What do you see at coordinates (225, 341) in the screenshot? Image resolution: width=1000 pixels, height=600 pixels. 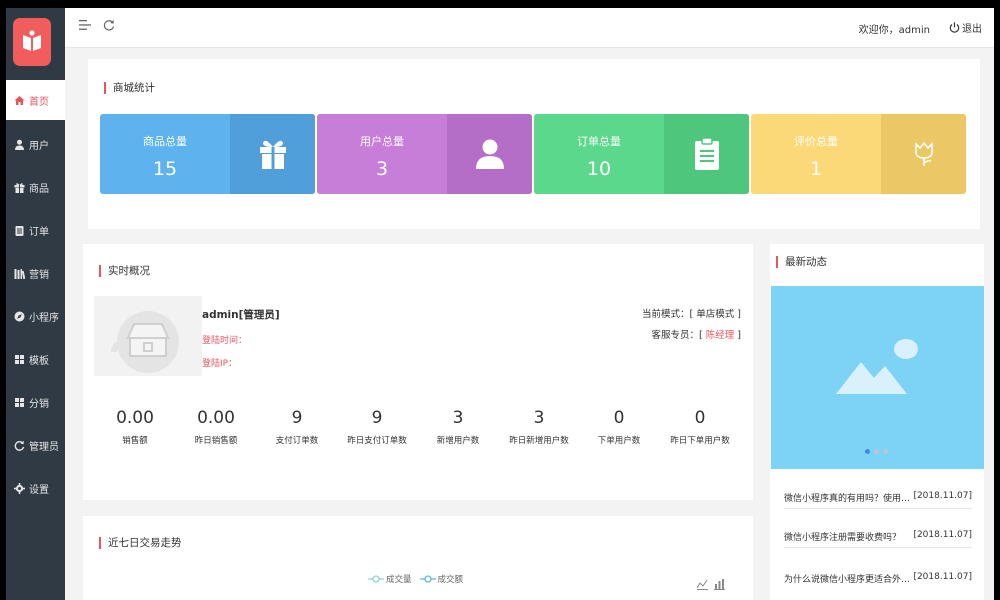 I see `login-time-label: 登陆时间：` at bounding box center [225, 341].